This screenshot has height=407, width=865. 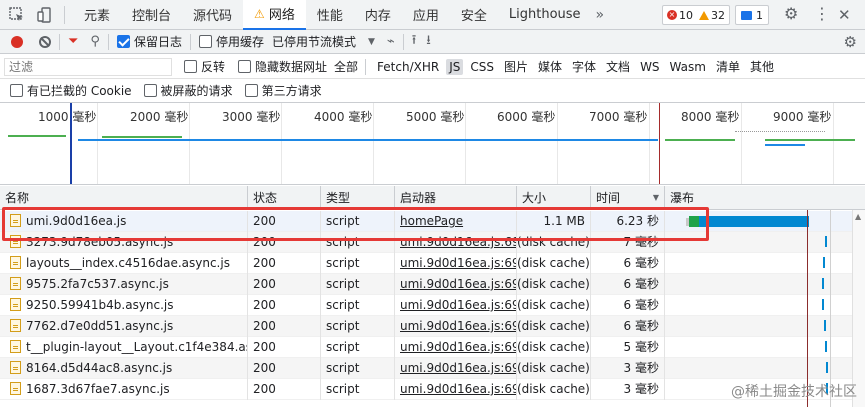 What do you see at coordinates (16, 90) in the screenshot?
I see `blocked-cookies-checkbox` at bounding box center [16, 90].